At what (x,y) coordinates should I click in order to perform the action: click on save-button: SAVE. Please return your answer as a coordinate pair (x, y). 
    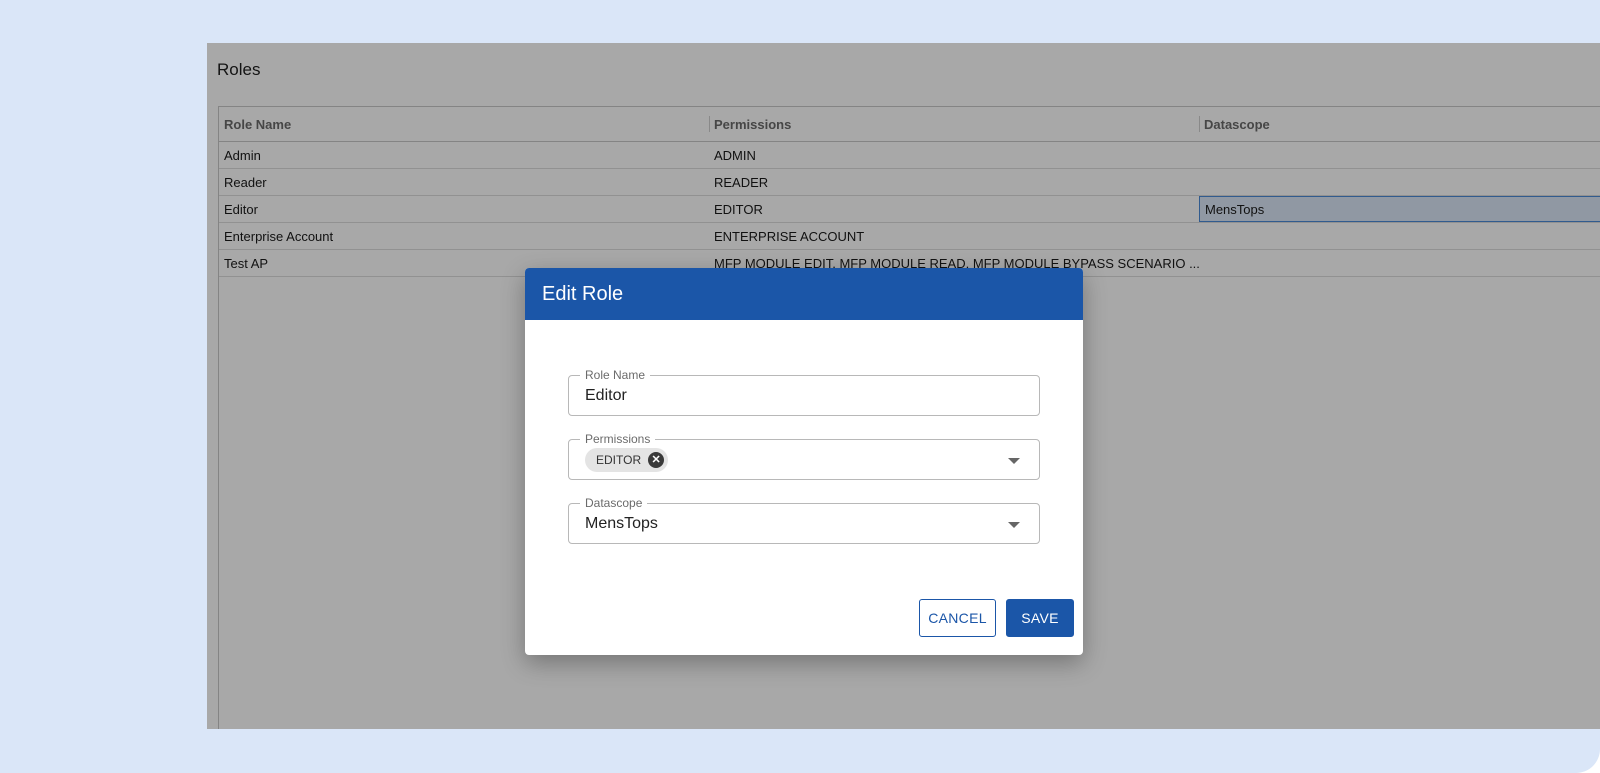
    Looking at the image, I should click on (1040, 618).